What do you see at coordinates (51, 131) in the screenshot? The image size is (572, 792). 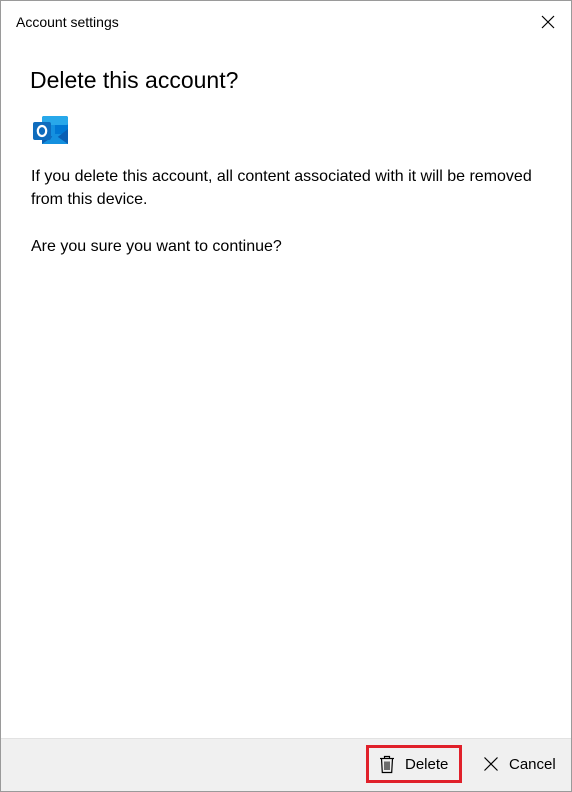 I see `outlook-icon` at bounding box center [51, 131].